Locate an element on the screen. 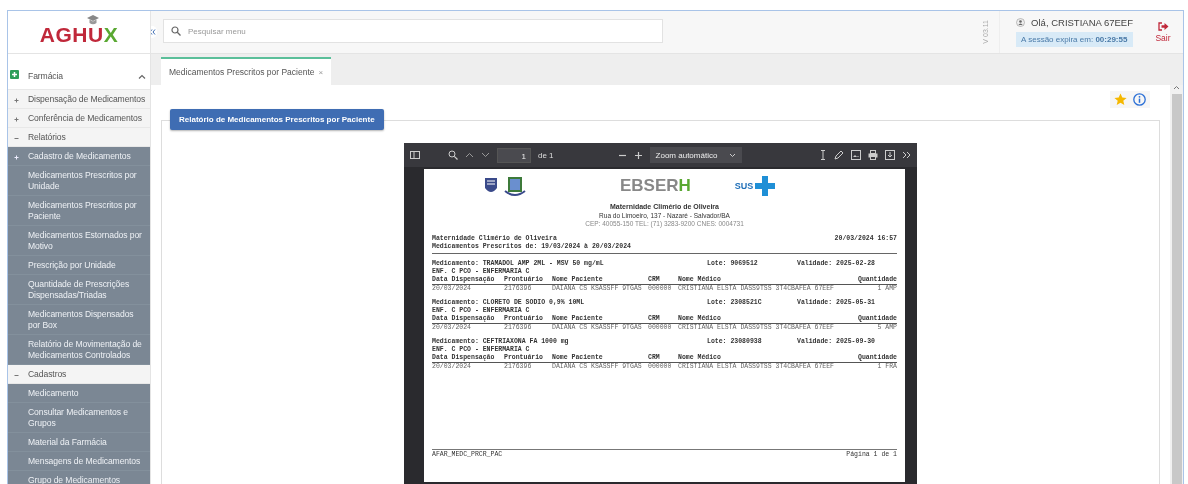 The image size is (1188, 484). caret-icon is located at coordinates (733, 155).